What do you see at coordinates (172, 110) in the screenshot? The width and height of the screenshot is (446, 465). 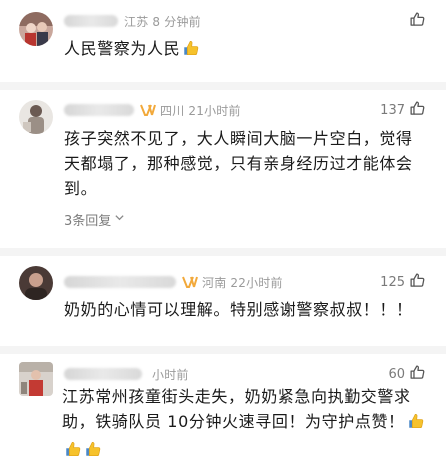 I see `location: 四川` at bounding box center [172, 110].